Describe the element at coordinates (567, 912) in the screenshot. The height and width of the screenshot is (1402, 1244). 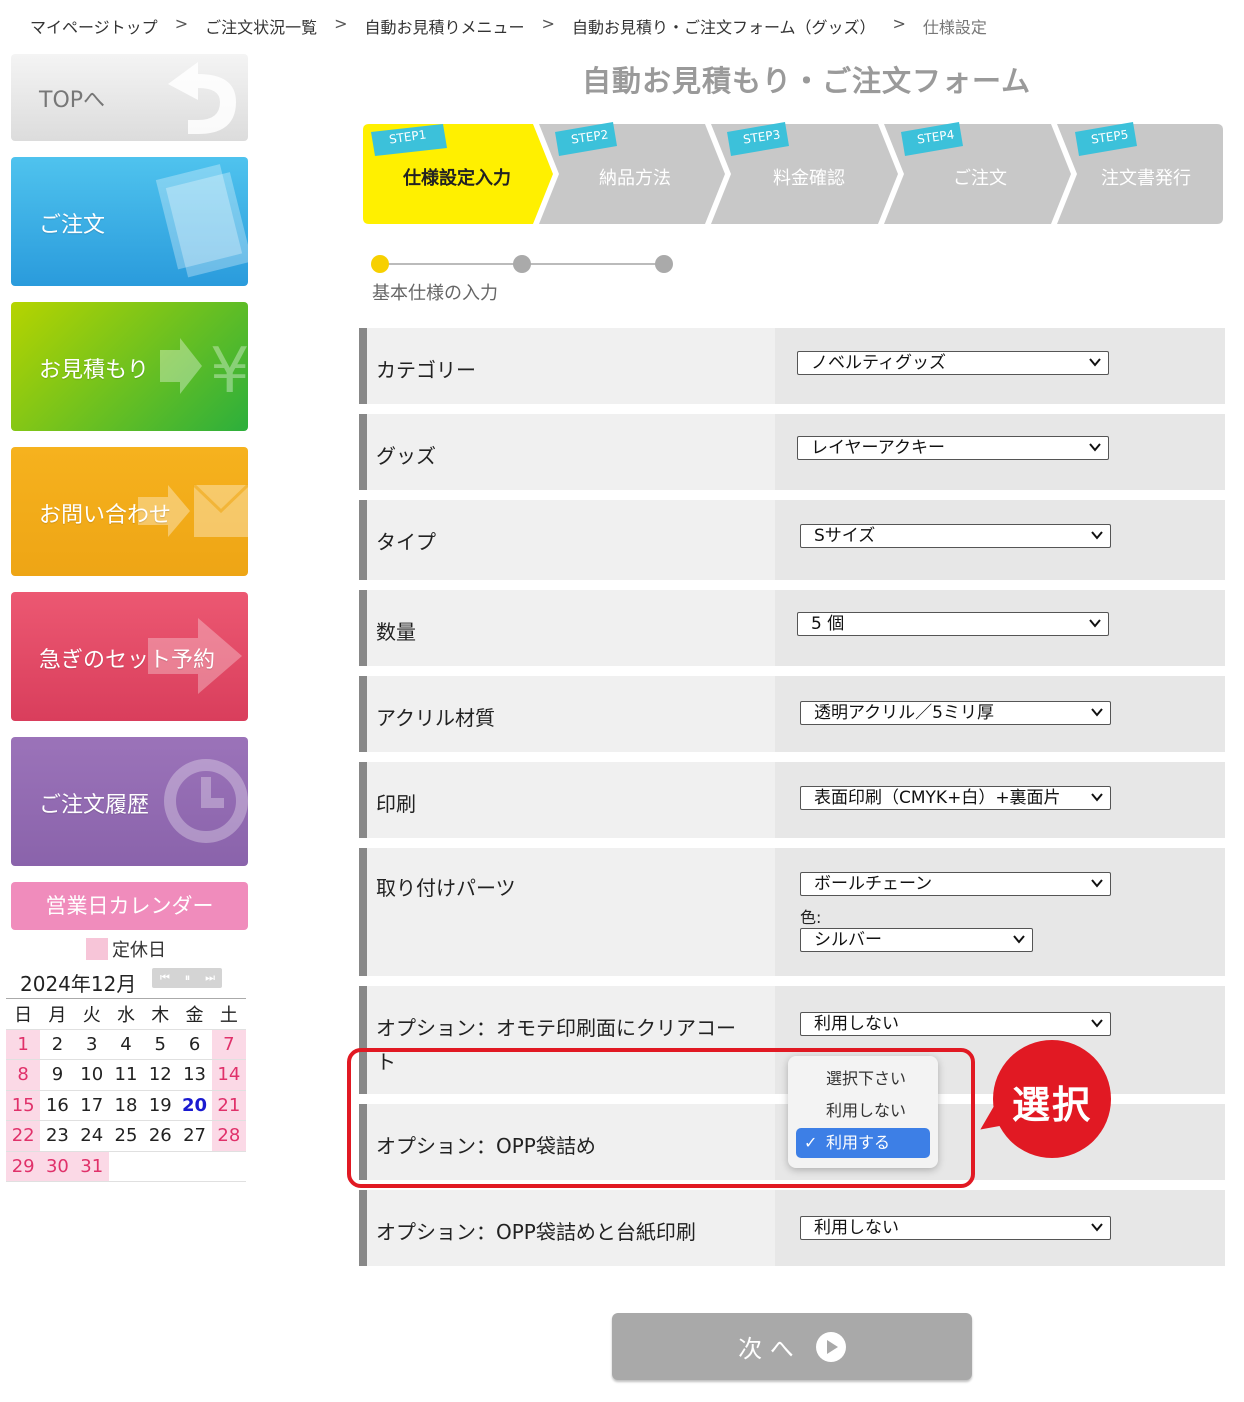
I see `row-parts-label: 取り付けパーツ` at that location.